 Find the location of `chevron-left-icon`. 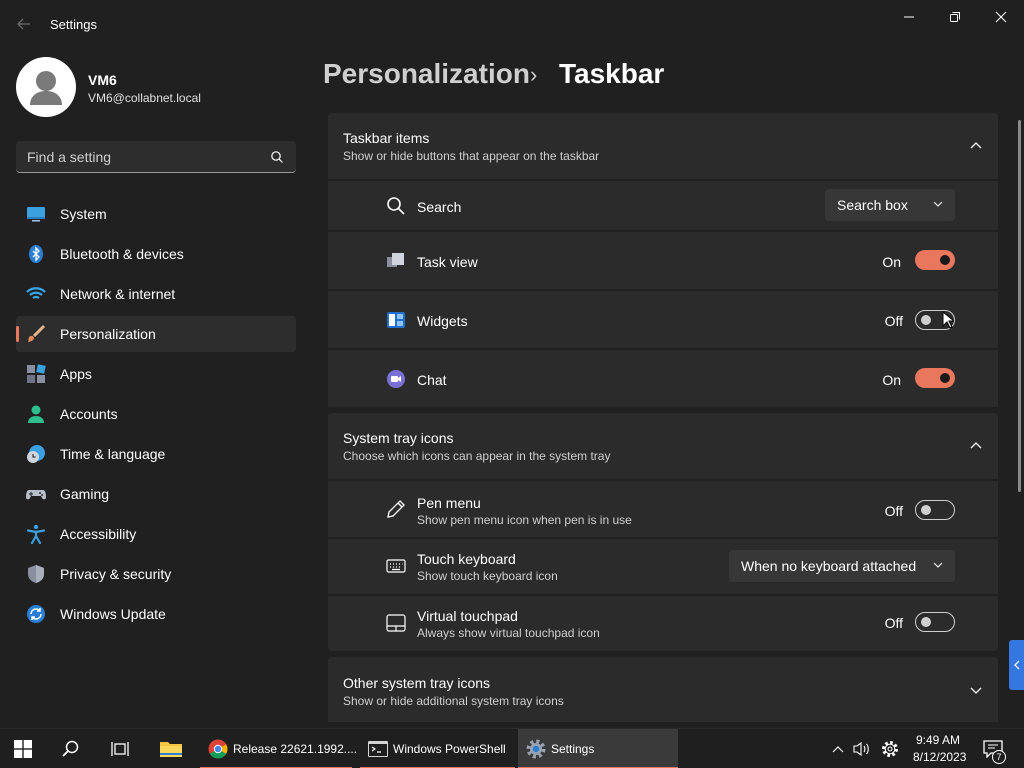

chevron-left-icon is located at coordinates (1017, 665).